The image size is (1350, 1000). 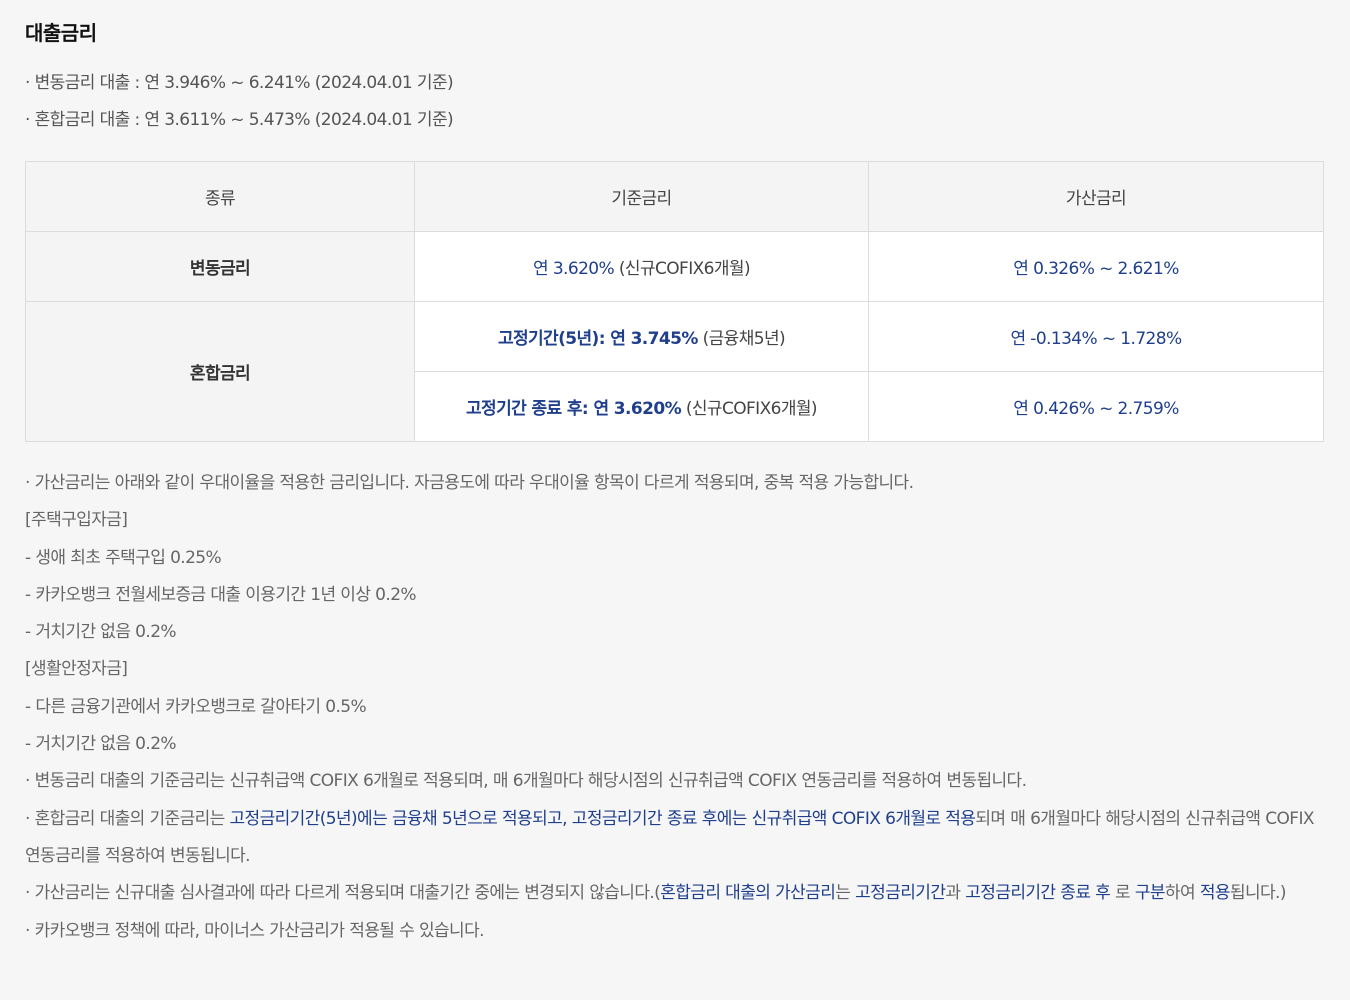 I want to click on note-highlight: 적용, so click(x=1215, y=893).